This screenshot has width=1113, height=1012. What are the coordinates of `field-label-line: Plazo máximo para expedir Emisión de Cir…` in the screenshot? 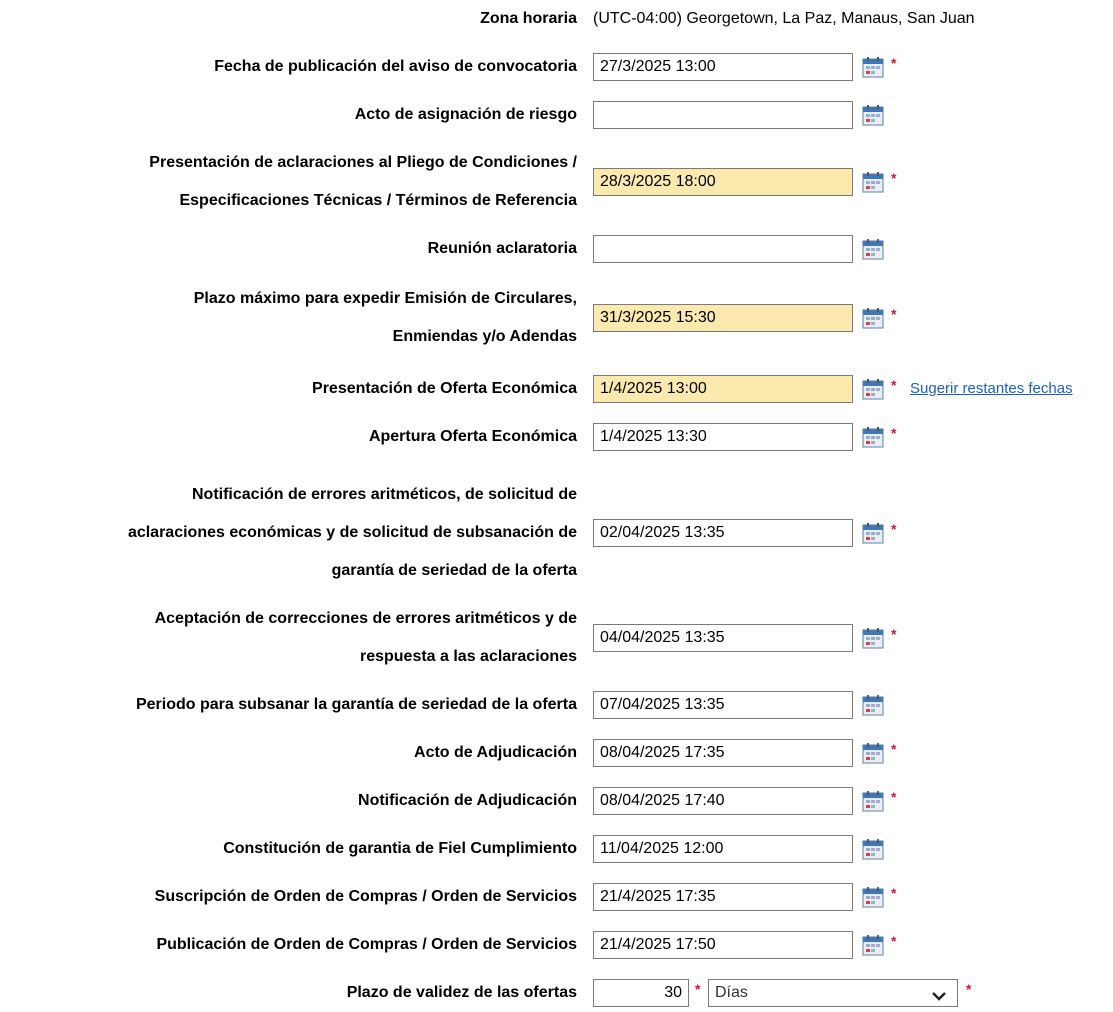 It's located at (385, 298).